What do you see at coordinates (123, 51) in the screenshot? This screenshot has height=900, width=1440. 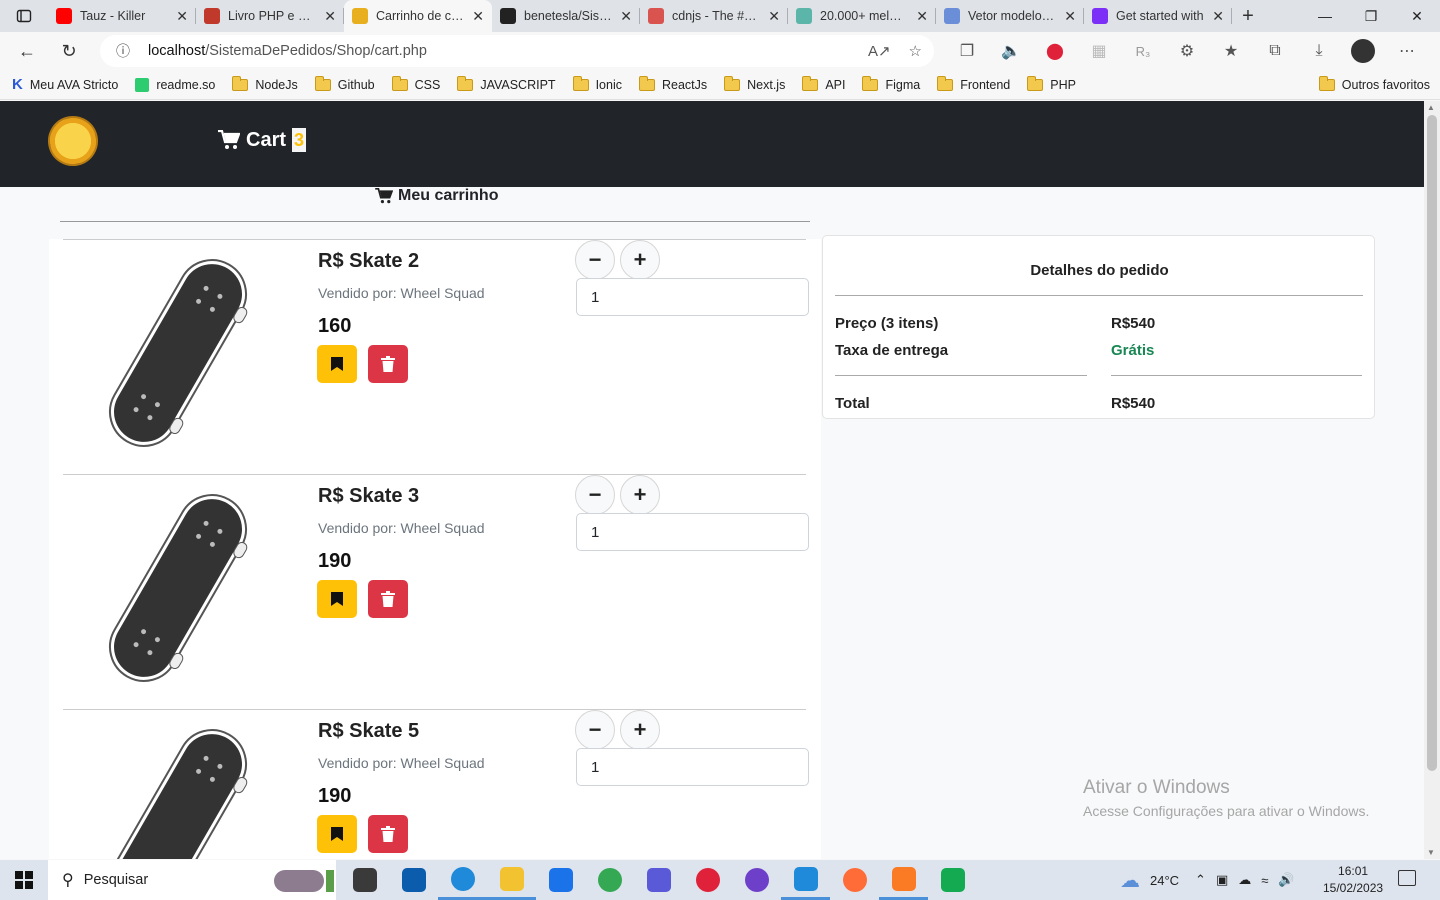 I see `site-info-icon: ⓘ` at bounding box center [123, 51].